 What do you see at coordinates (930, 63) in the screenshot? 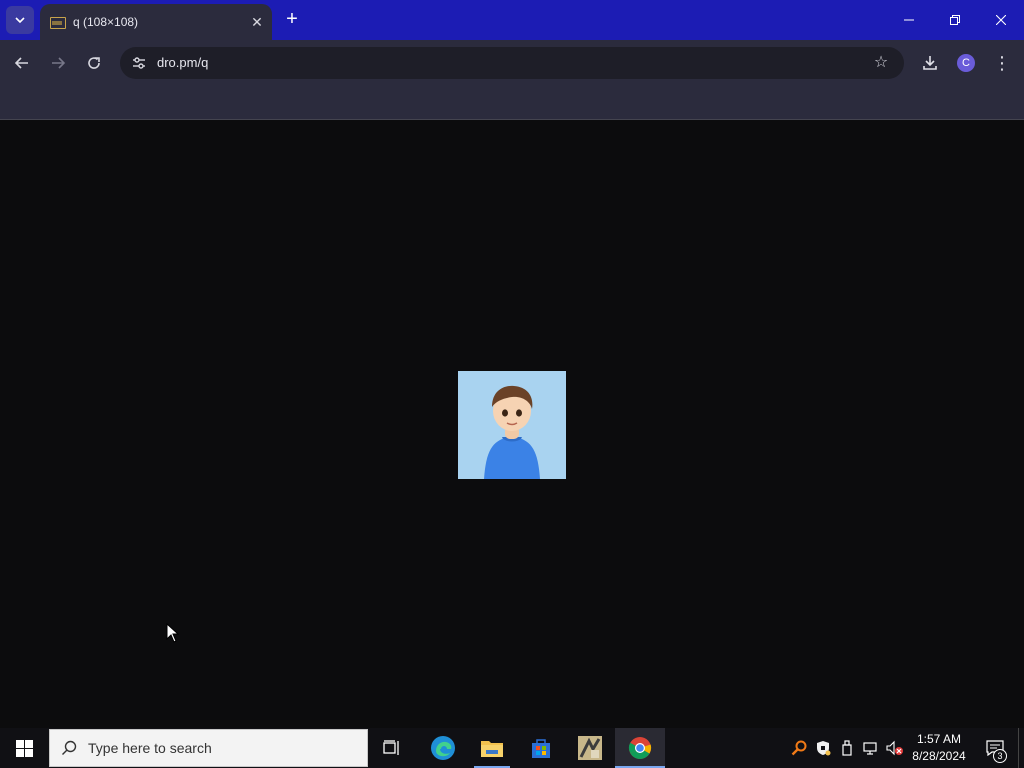
I see `download-icon` at bounding box center [930, 63].